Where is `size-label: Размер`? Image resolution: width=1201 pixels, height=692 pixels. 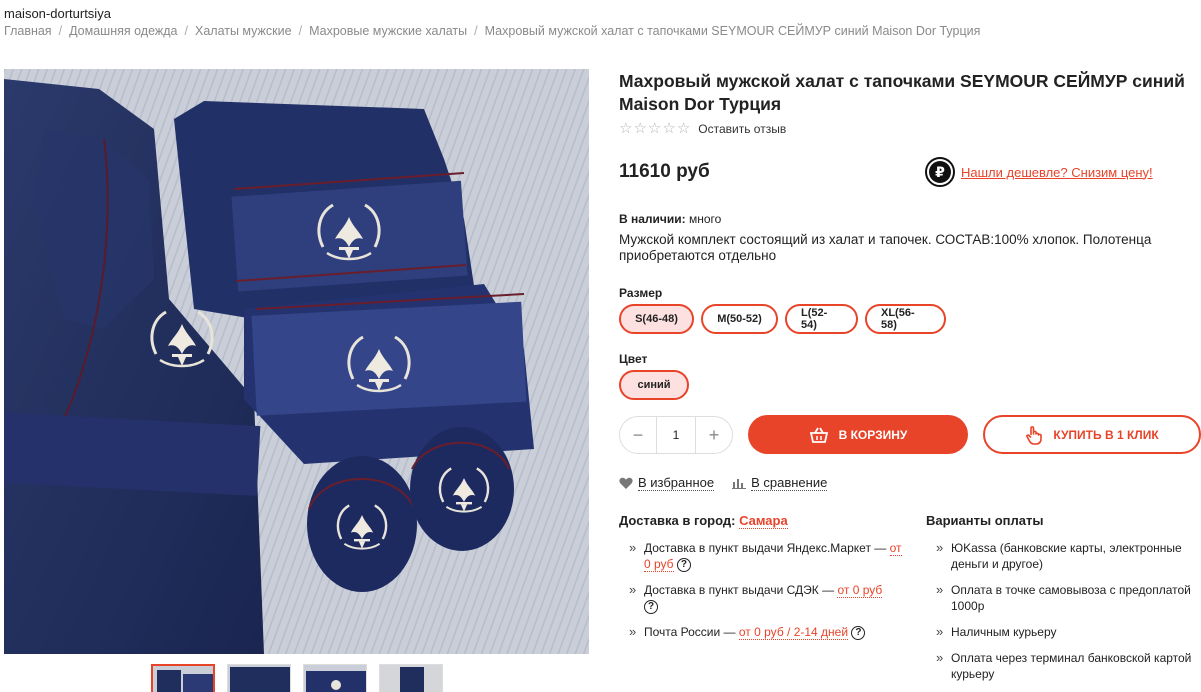 size-label: Размер is located at coordinates (641, 293).